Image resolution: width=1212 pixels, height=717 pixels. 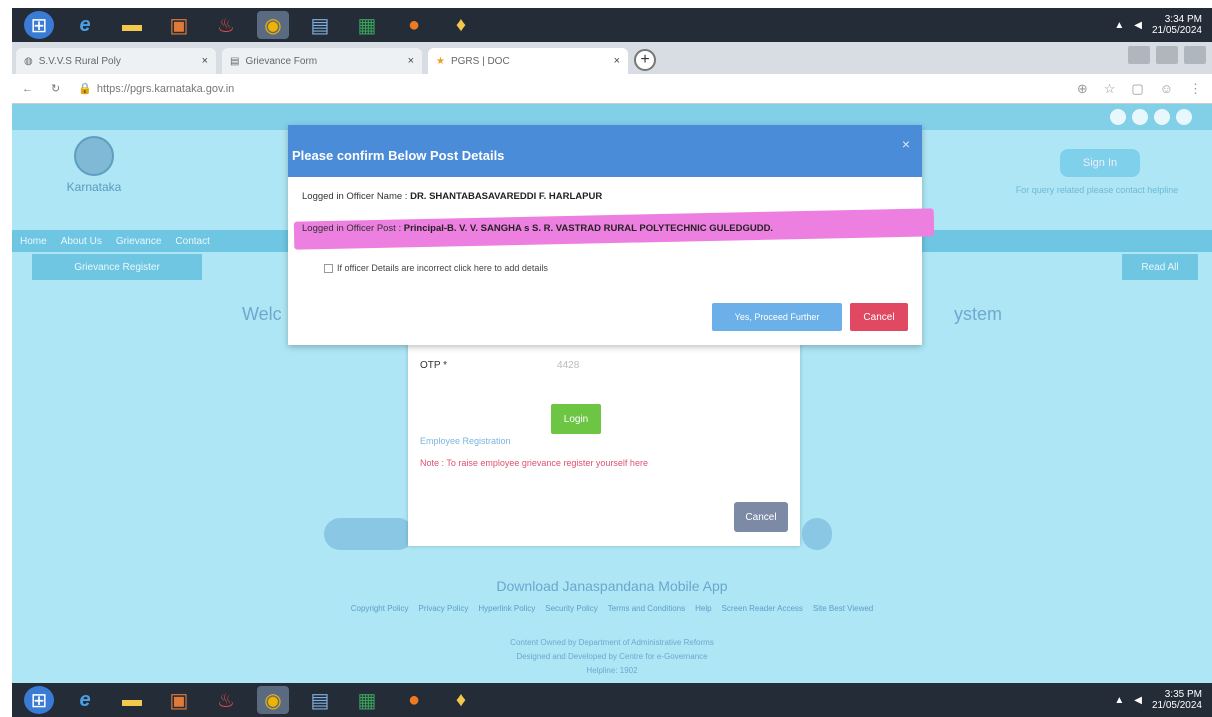 What do you see at coordinates (398, 155) in the screenshot?
I see `modal-title: Please confirm Below Post Details` at bounding box center [398, 155].